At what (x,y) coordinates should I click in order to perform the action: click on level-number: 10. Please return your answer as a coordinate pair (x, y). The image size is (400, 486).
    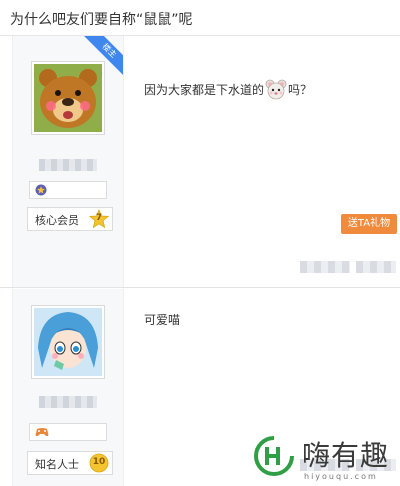
    Looking at the image, I should click on (99, 462).